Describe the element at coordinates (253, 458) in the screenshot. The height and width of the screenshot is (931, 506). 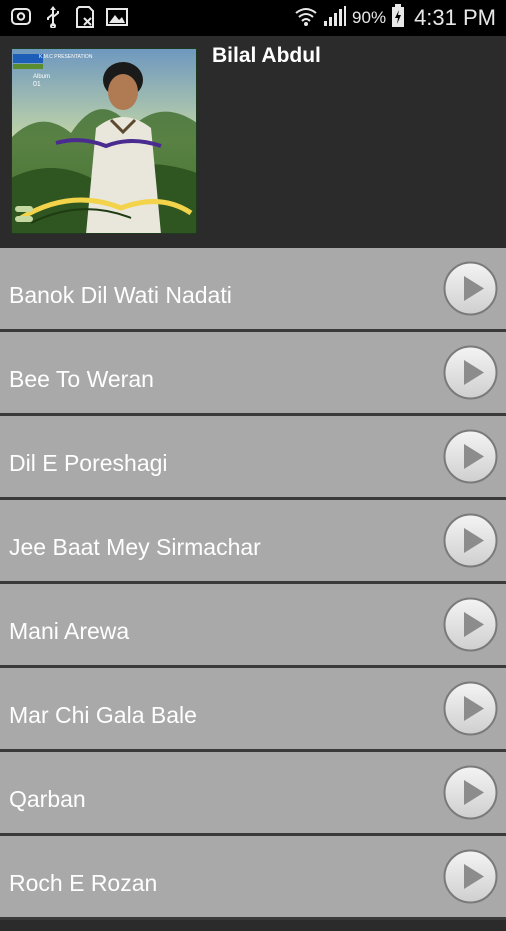
I see `track-row: Dil E Poreshagi` at that location.